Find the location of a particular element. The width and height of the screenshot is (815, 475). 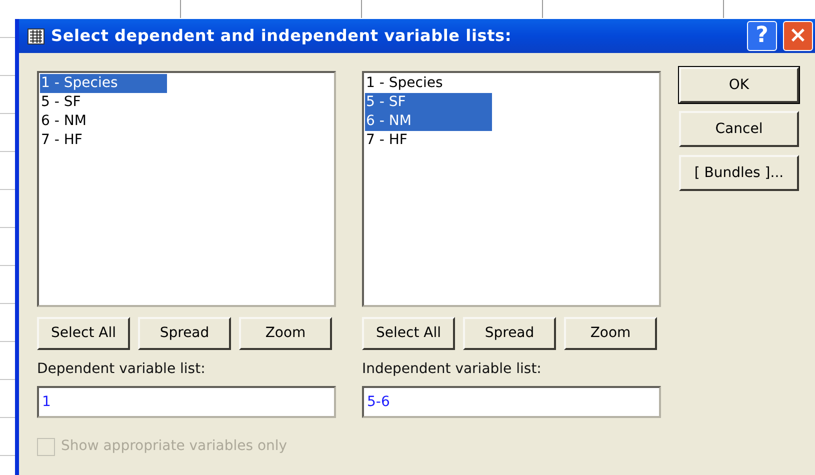

field-label: Independent variable list: is located at coordinates (452, 369).